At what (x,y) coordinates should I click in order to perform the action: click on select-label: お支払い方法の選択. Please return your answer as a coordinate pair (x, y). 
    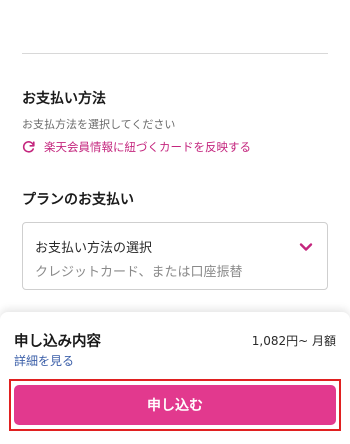
    Looking at the image, I should click on (94, 248).